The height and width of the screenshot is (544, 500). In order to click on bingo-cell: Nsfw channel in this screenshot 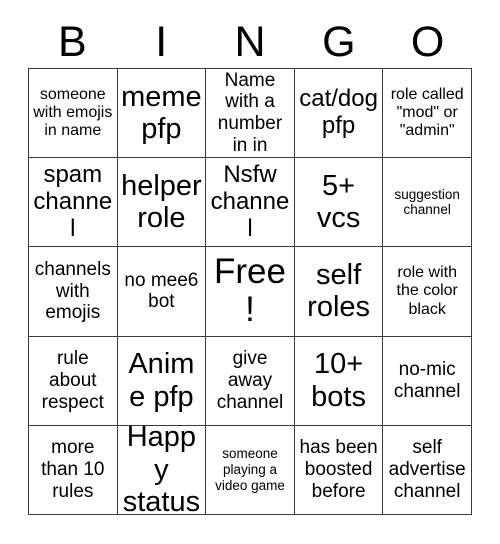, I will do `click(250, 203)`.